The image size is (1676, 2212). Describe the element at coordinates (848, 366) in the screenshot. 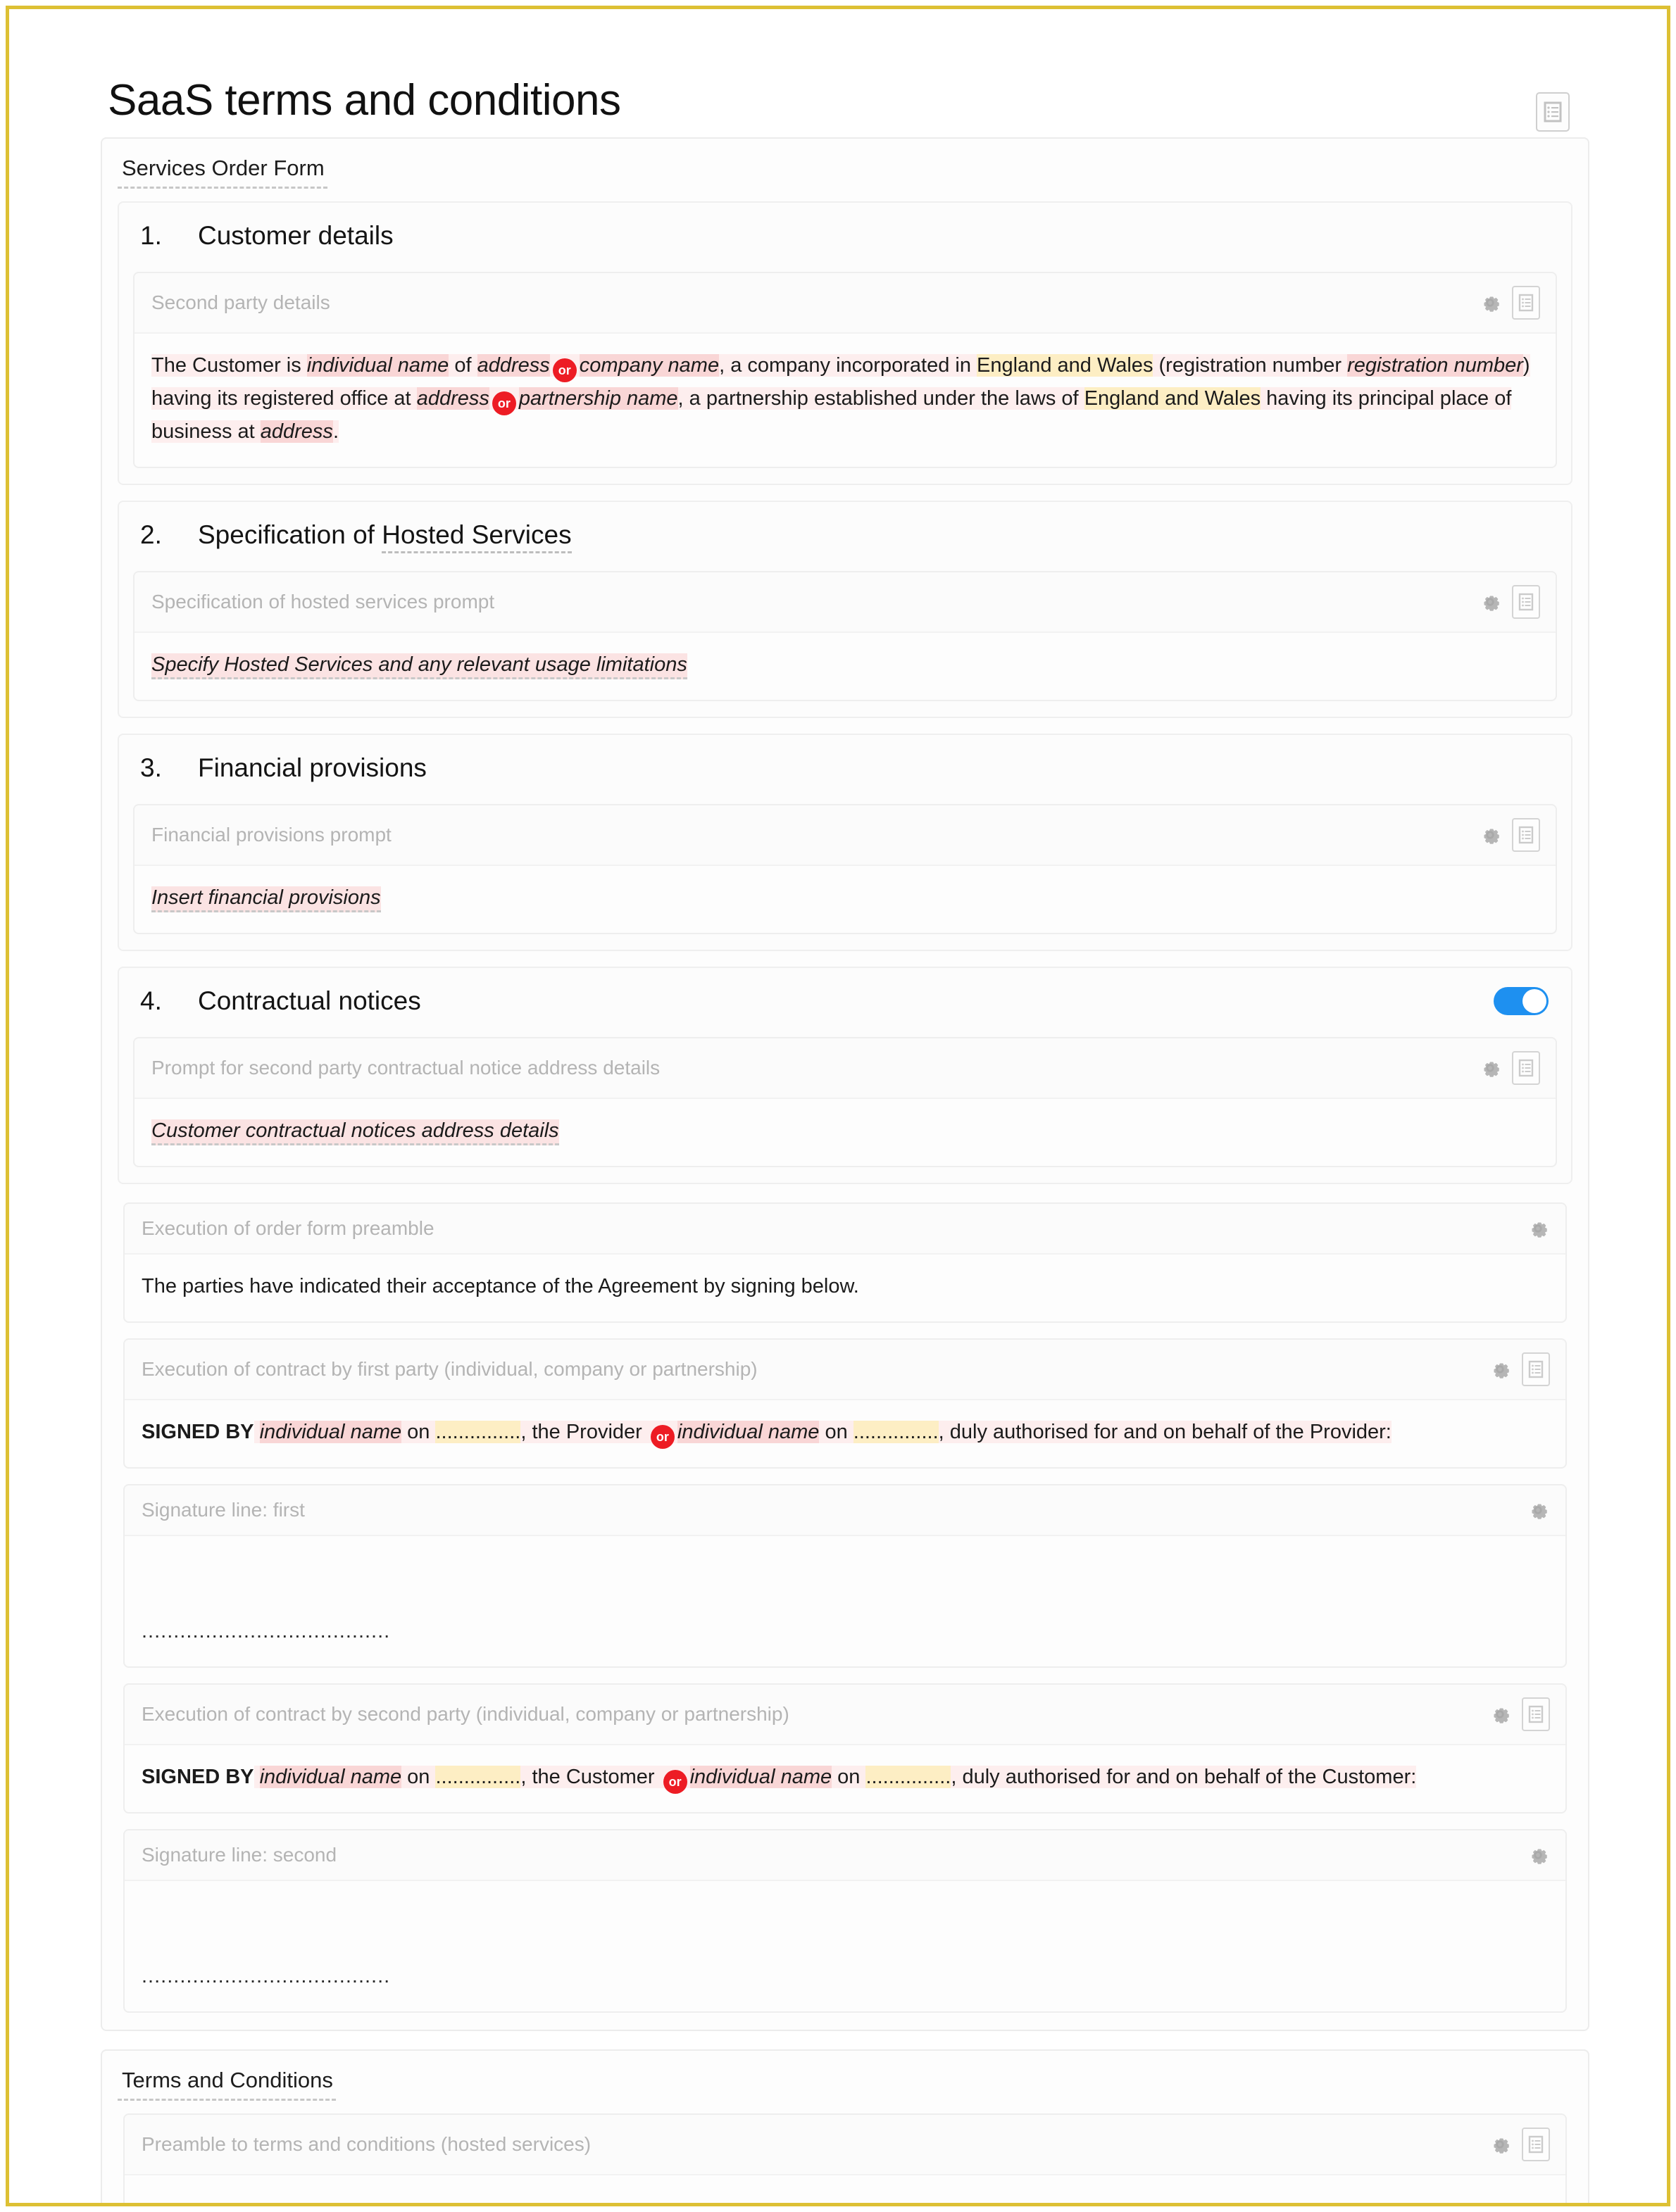

I see `text-fragment: , a company incorporated in` at that location.